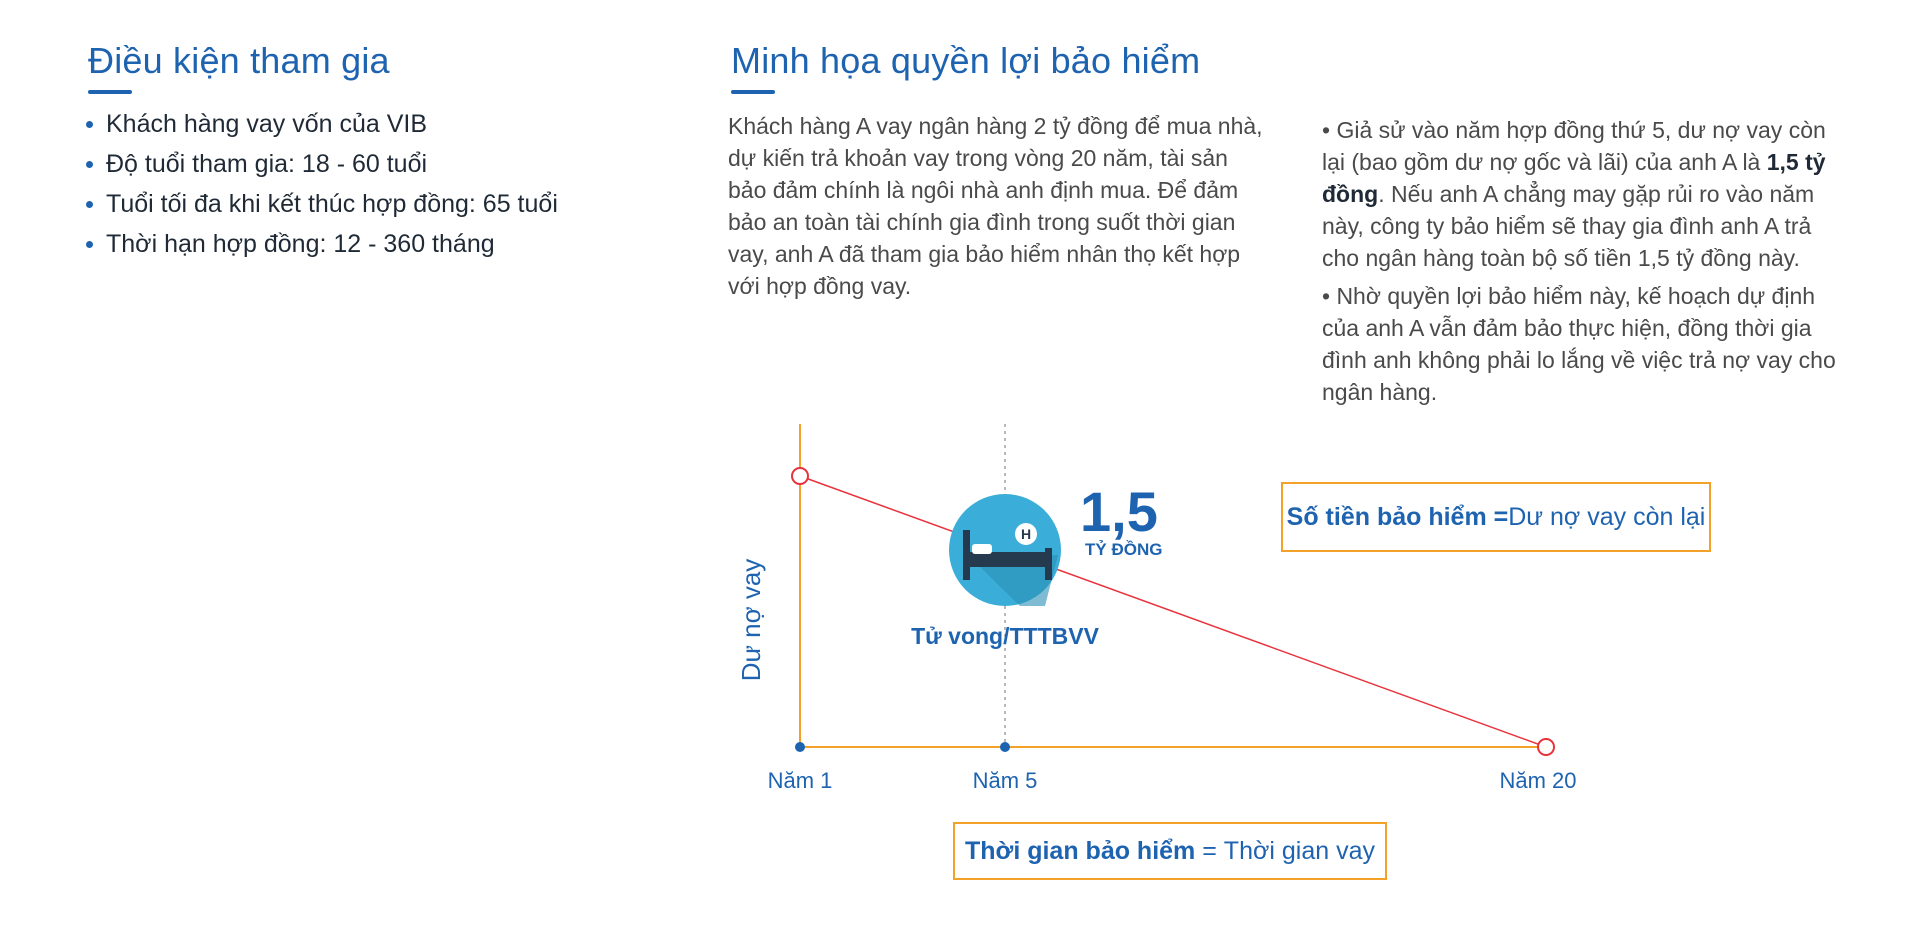  I want to click on conditions-title-underline, so click(110, 92).